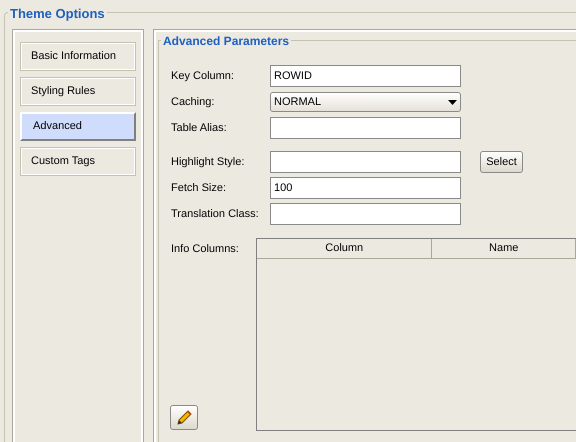 This screenshot has width=576, height=442. Describe the element at coordinates (208, 162) in the screenshot. I see `field-label: Highlight Style:` at that location.